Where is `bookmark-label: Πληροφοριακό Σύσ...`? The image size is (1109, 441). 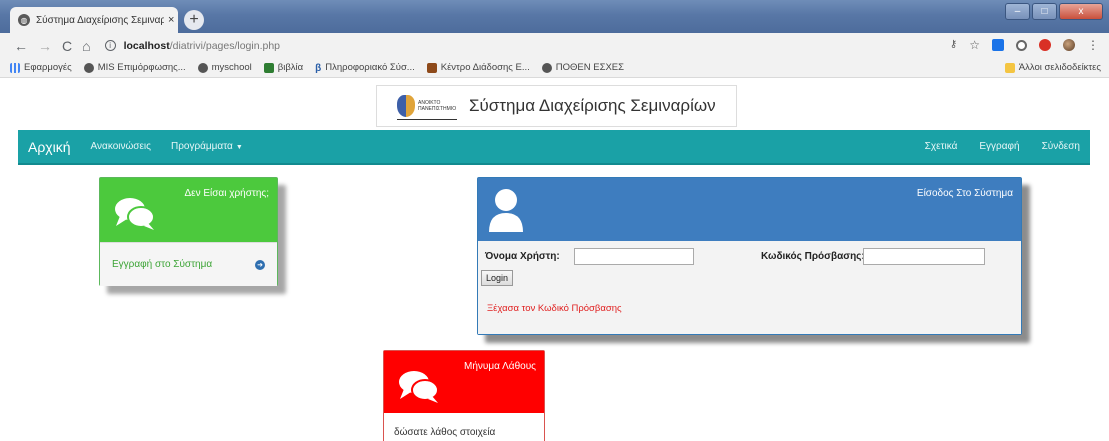 bookmark-label: Πληροφοριακό Σύσ... is located at coordinates (370, 67).